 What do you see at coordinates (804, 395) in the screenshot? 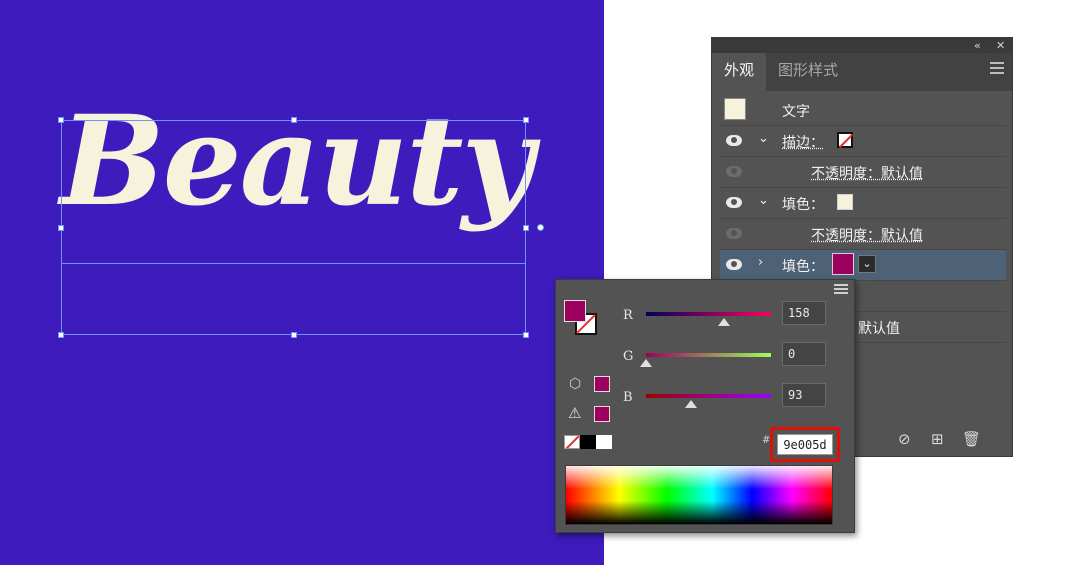
I see `blue-value-input: 93` at bounding box center [804, 395].